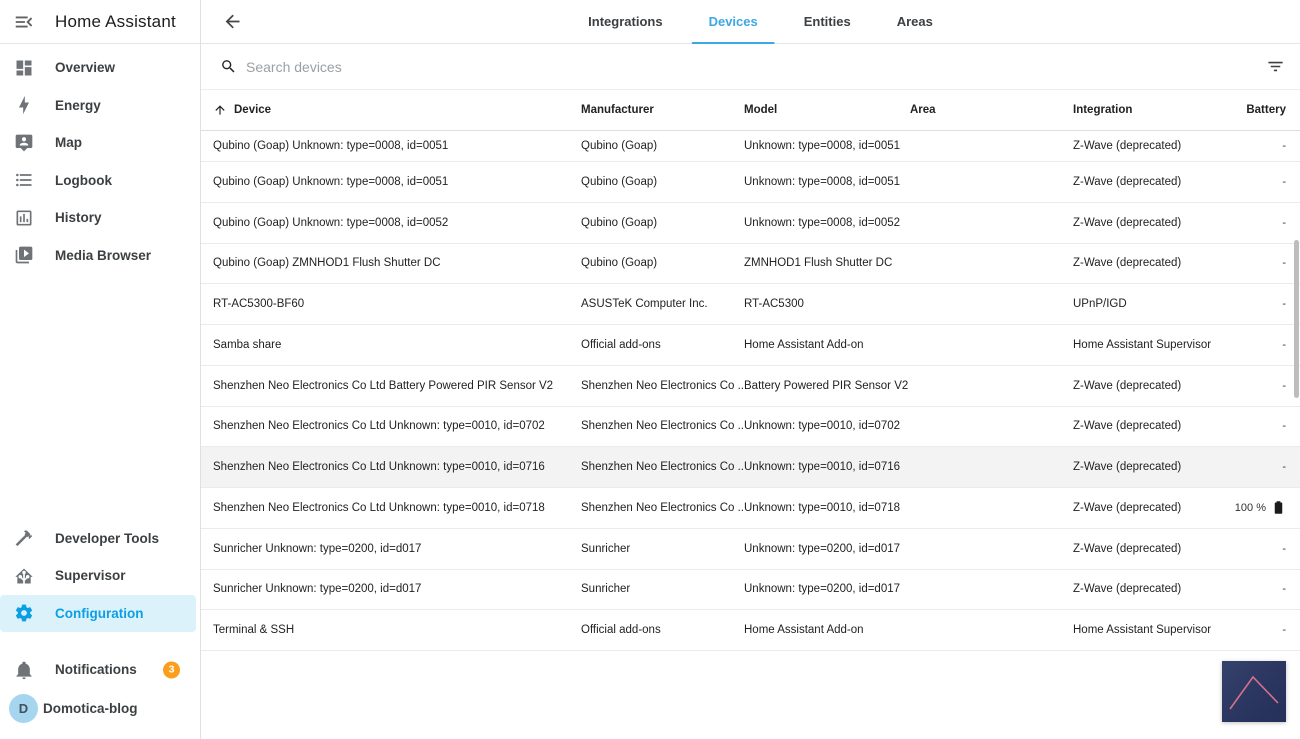 The image size is (1300, 739). What do you see at coordinates (733, 22) in the screenshot?
I see `tab-devices: Devices` at bounding box center [733, 22].